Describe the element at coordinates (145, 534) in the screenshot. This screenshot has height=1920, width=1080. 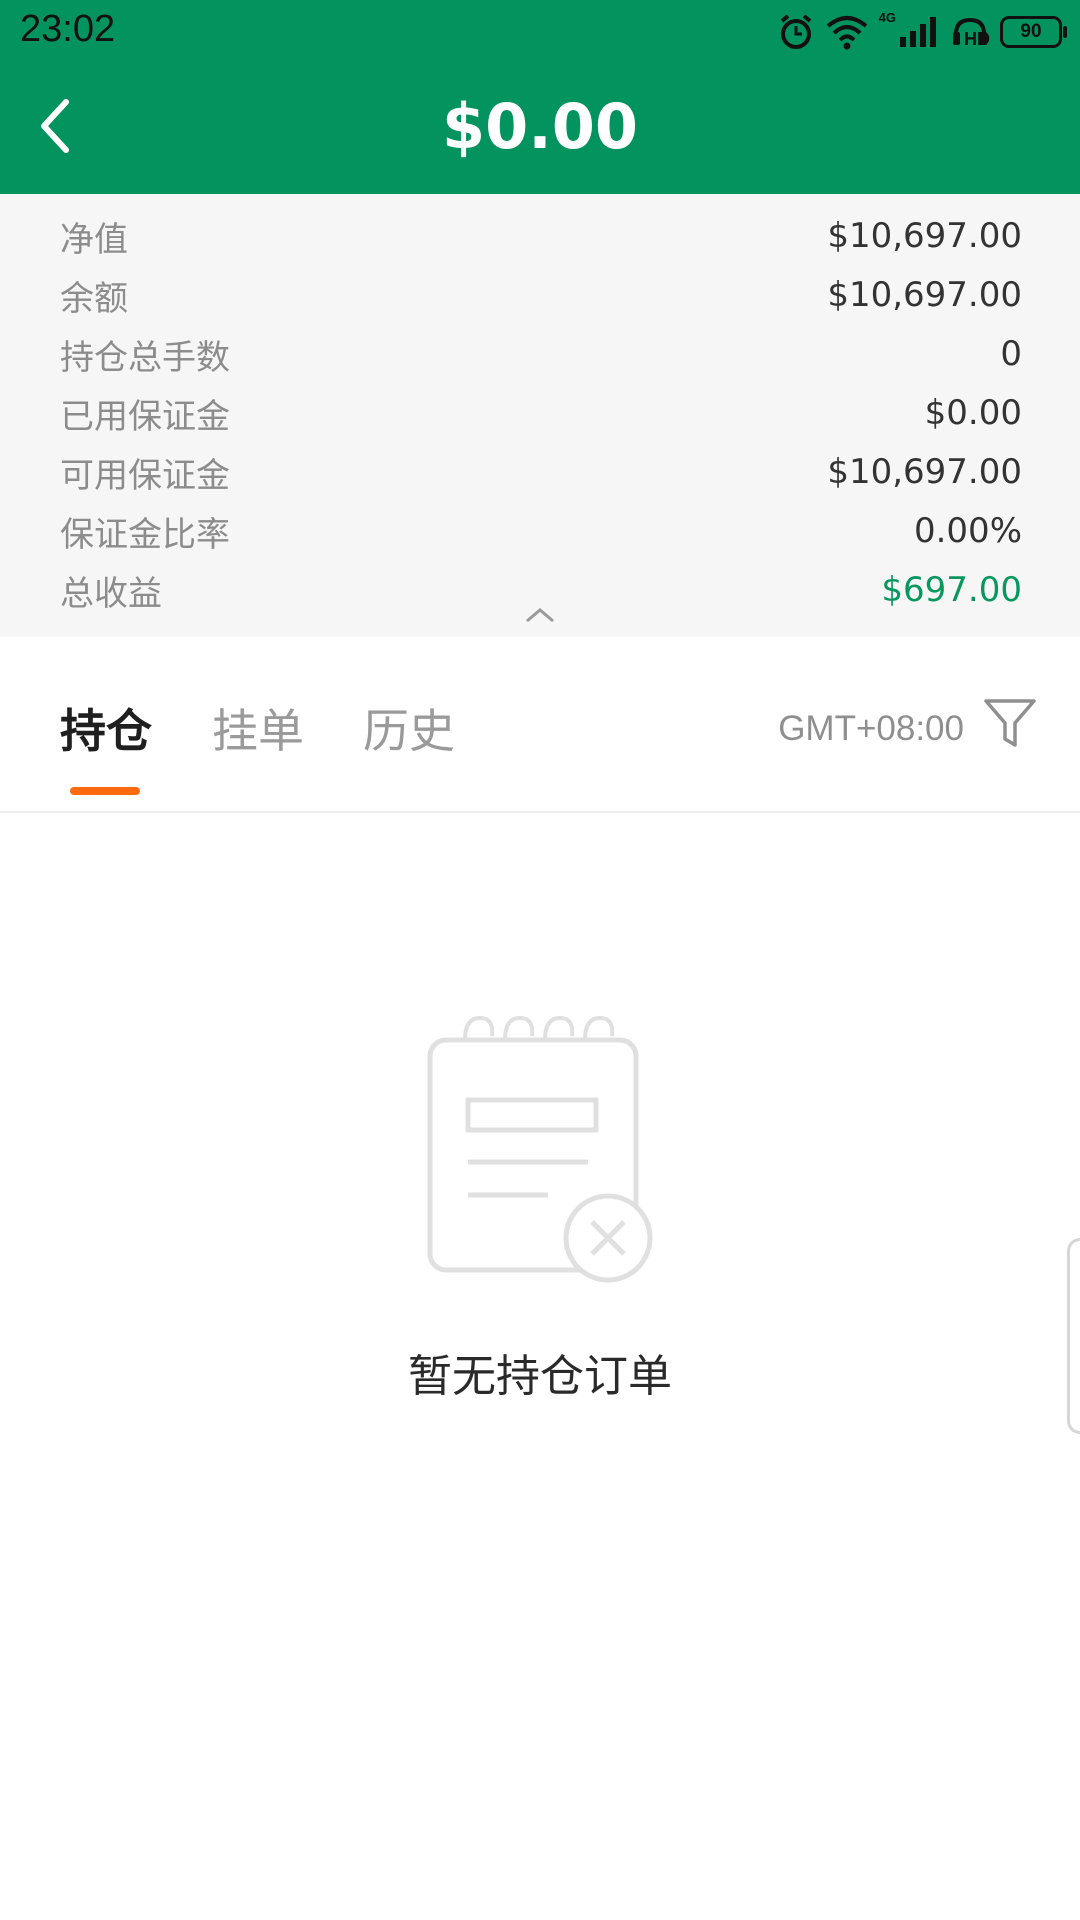
I see `summary-label: 保证金比率` at that location.